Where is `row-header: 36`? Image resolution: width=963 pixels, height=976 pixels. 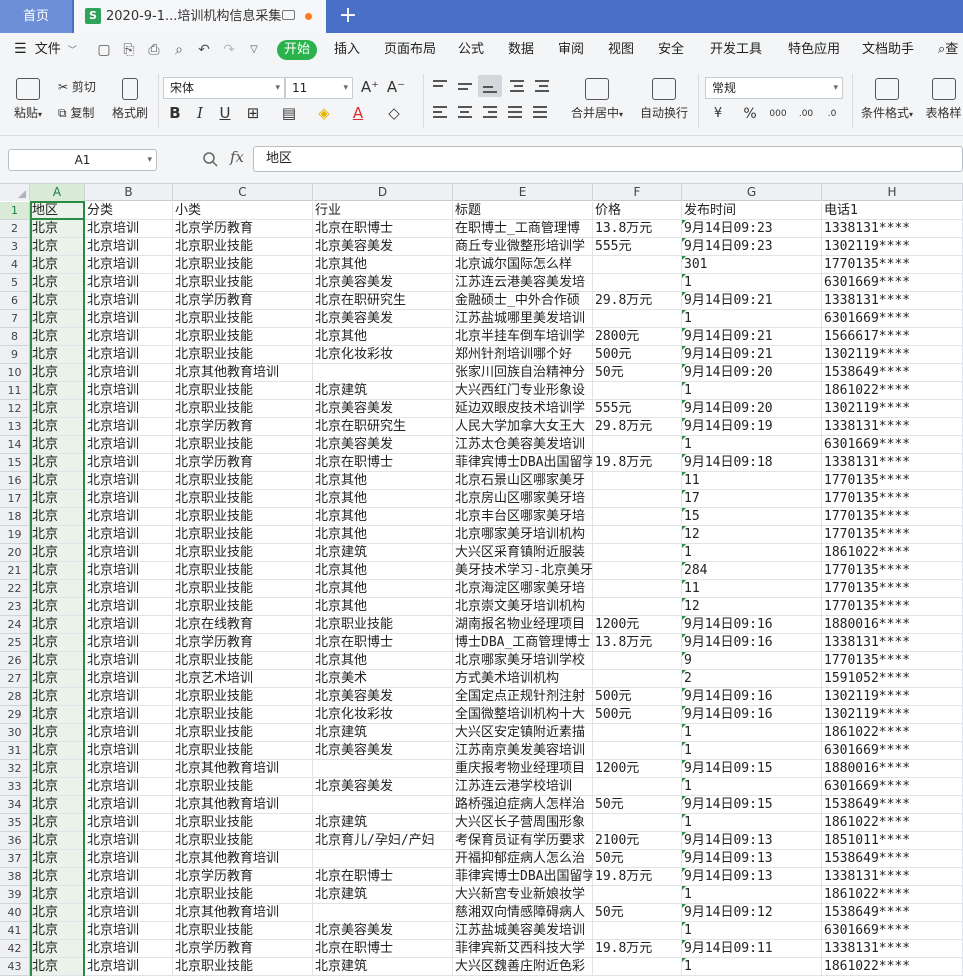
row-header: 36 is located at coordinates (15, 841).